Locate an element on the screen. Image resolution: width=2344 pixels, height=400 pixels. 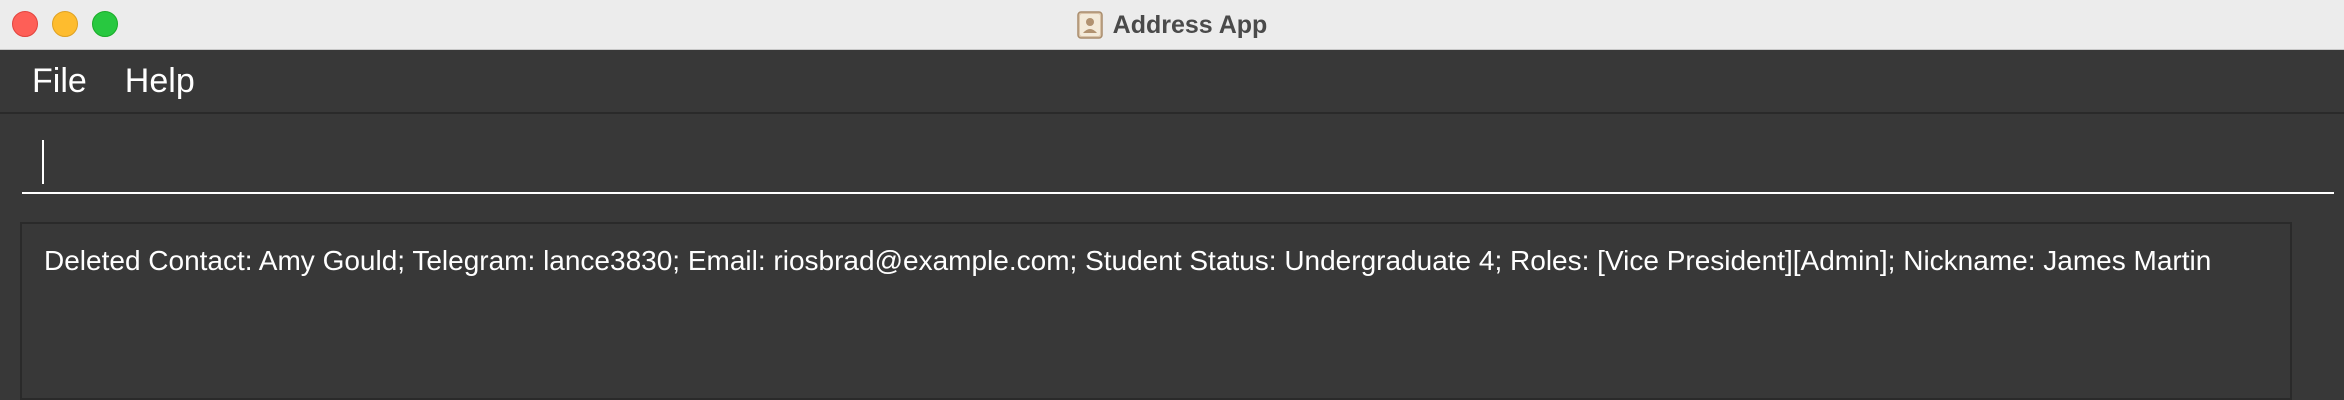
text-caret is located at coordinates (43, 162).